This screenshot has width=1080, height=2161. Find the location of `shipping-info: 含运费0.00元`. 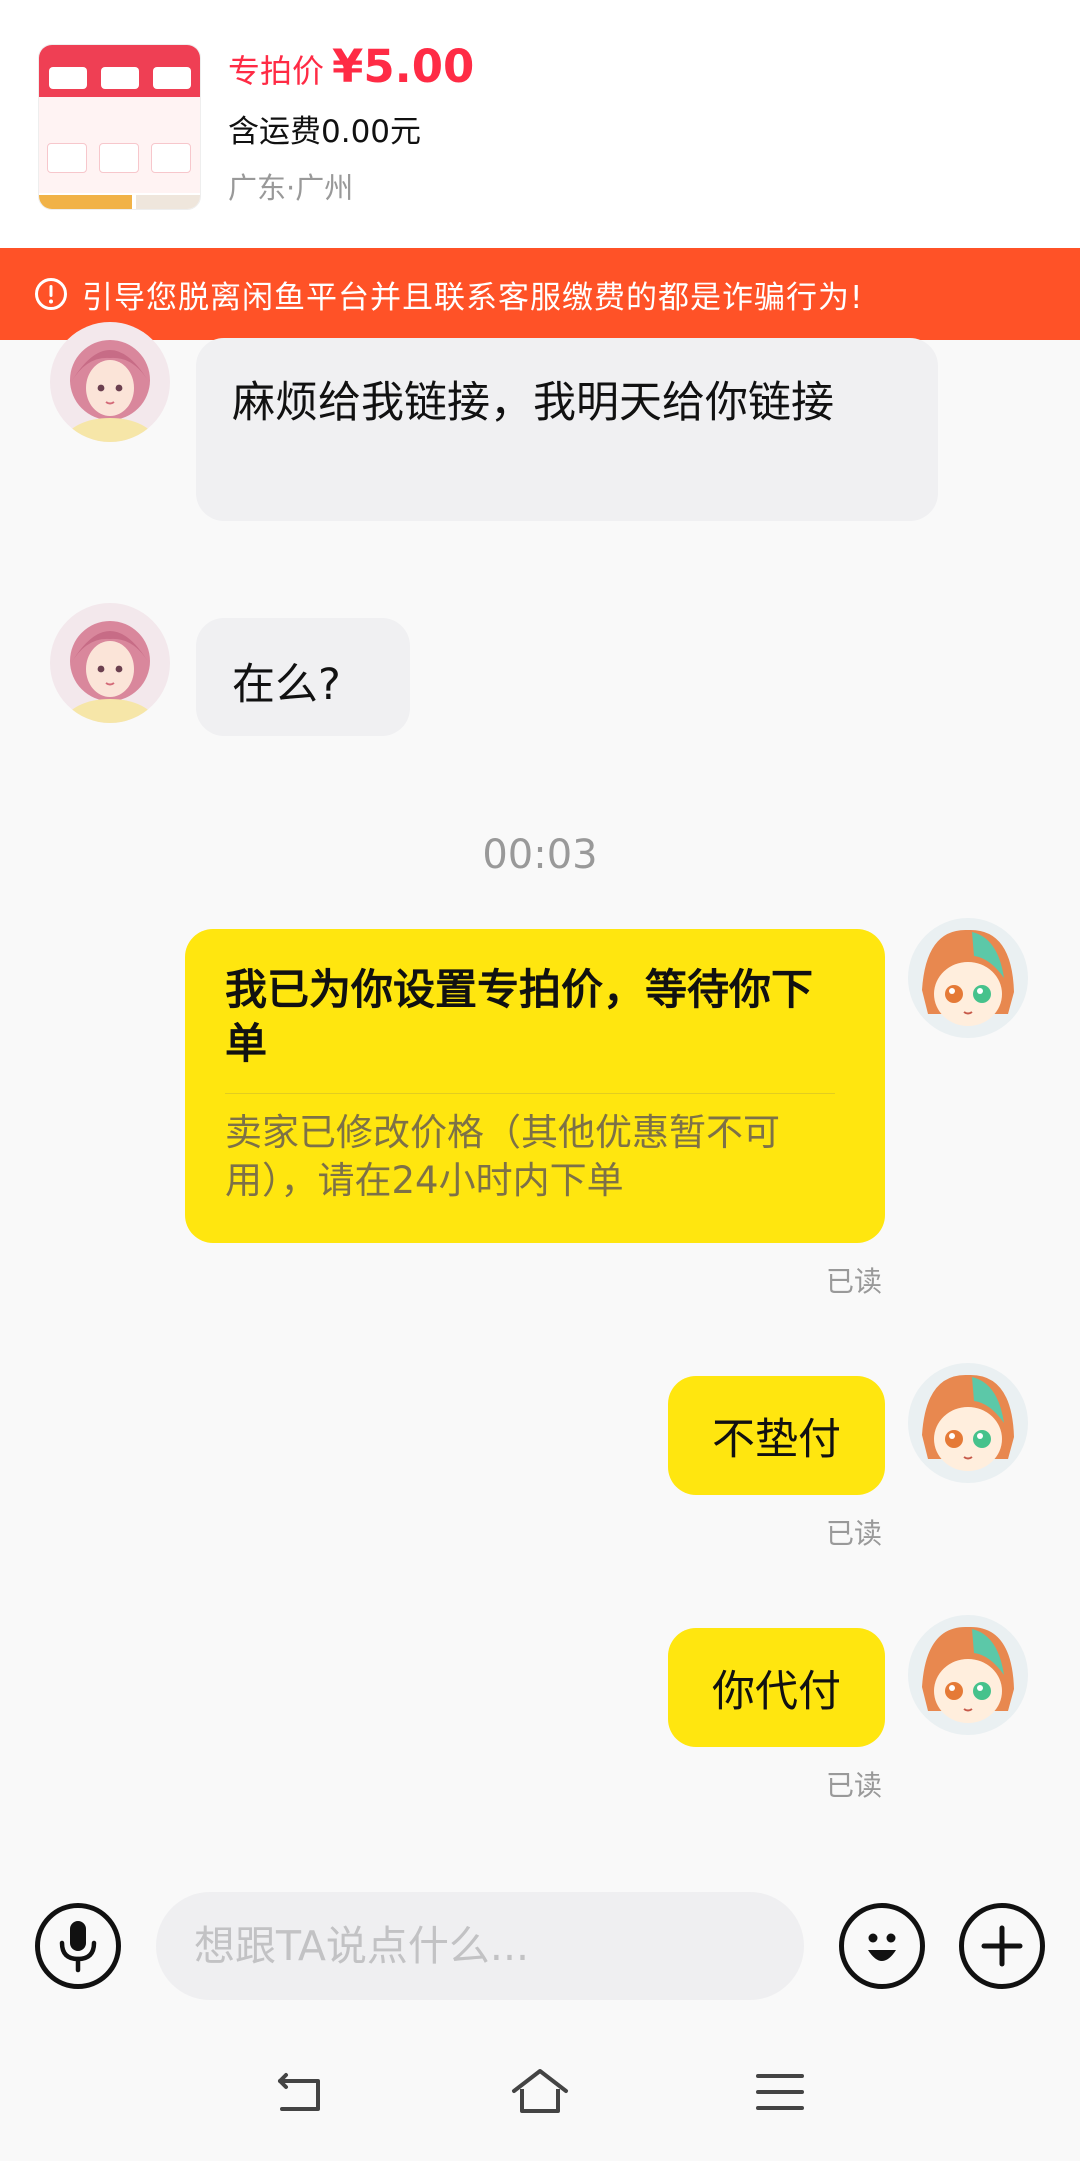

shipping-info: 含运费0.00元 is located at coordinates (325, 132).